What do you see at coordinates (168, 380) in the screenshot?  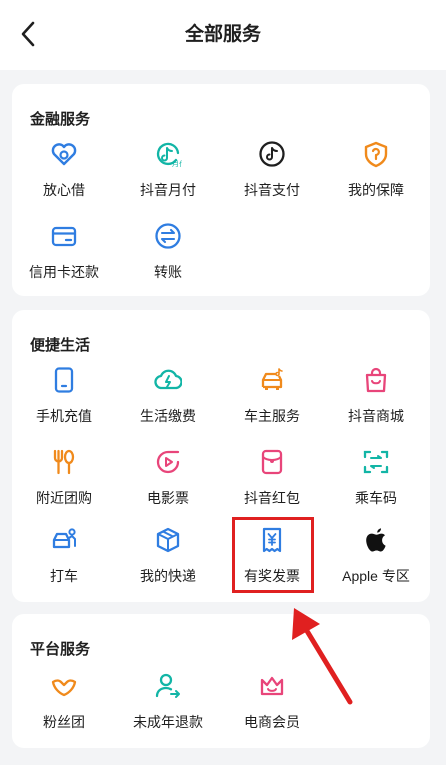 I see `utility-bill-icon` at bounding box center [168, 380].